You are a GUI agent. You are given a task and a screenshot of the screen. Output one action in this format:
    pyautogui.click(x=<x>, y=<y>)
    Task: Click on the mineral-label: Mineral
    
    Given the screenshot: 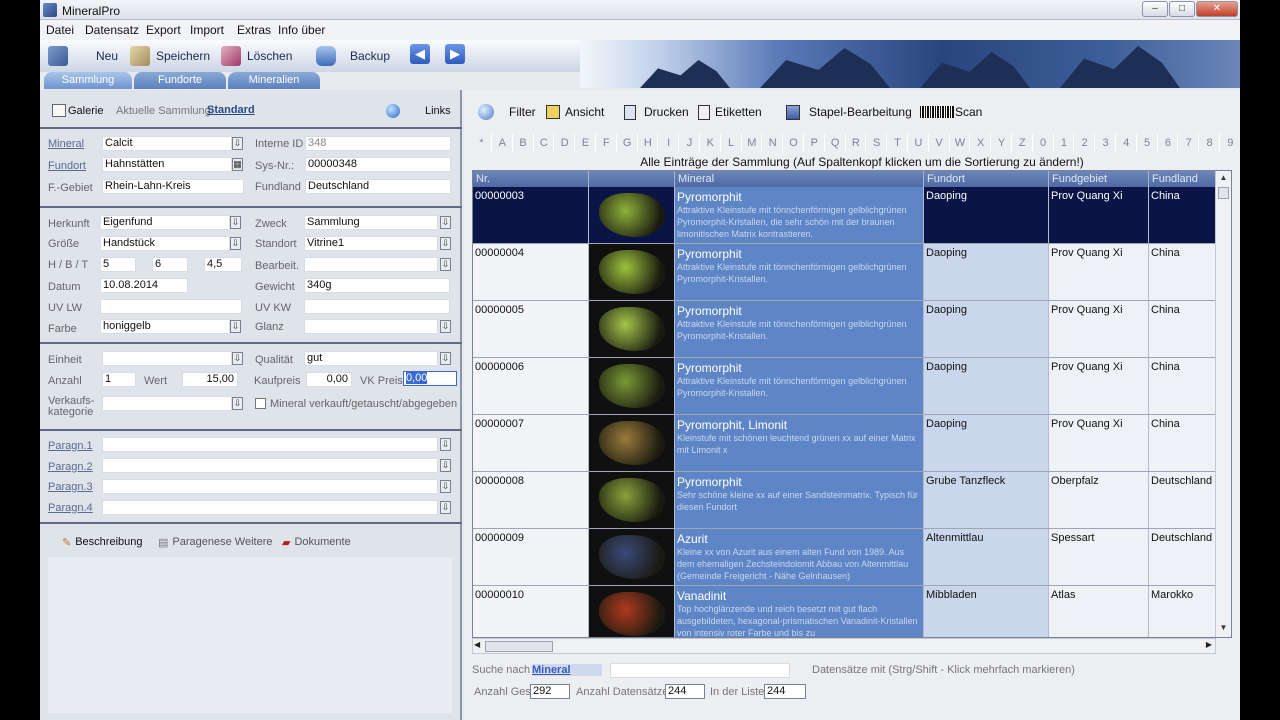 What is the action you would take?
    pyautogui.click(x=66, y=144)
    